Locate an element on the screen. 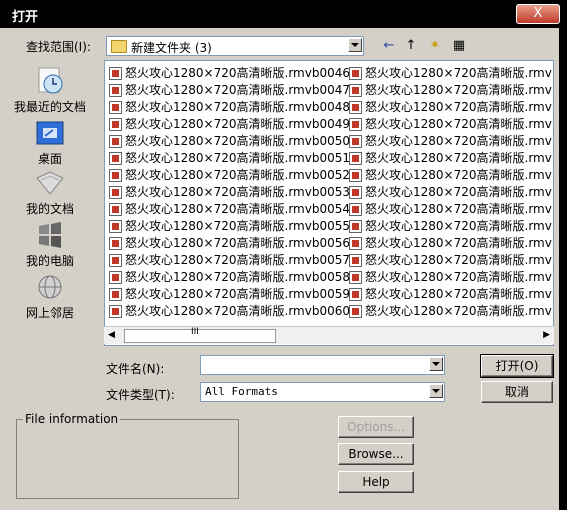 This screenshot has height=510, width=567. place-recent: 我最近的文档 is located at coordinates (50, 90).